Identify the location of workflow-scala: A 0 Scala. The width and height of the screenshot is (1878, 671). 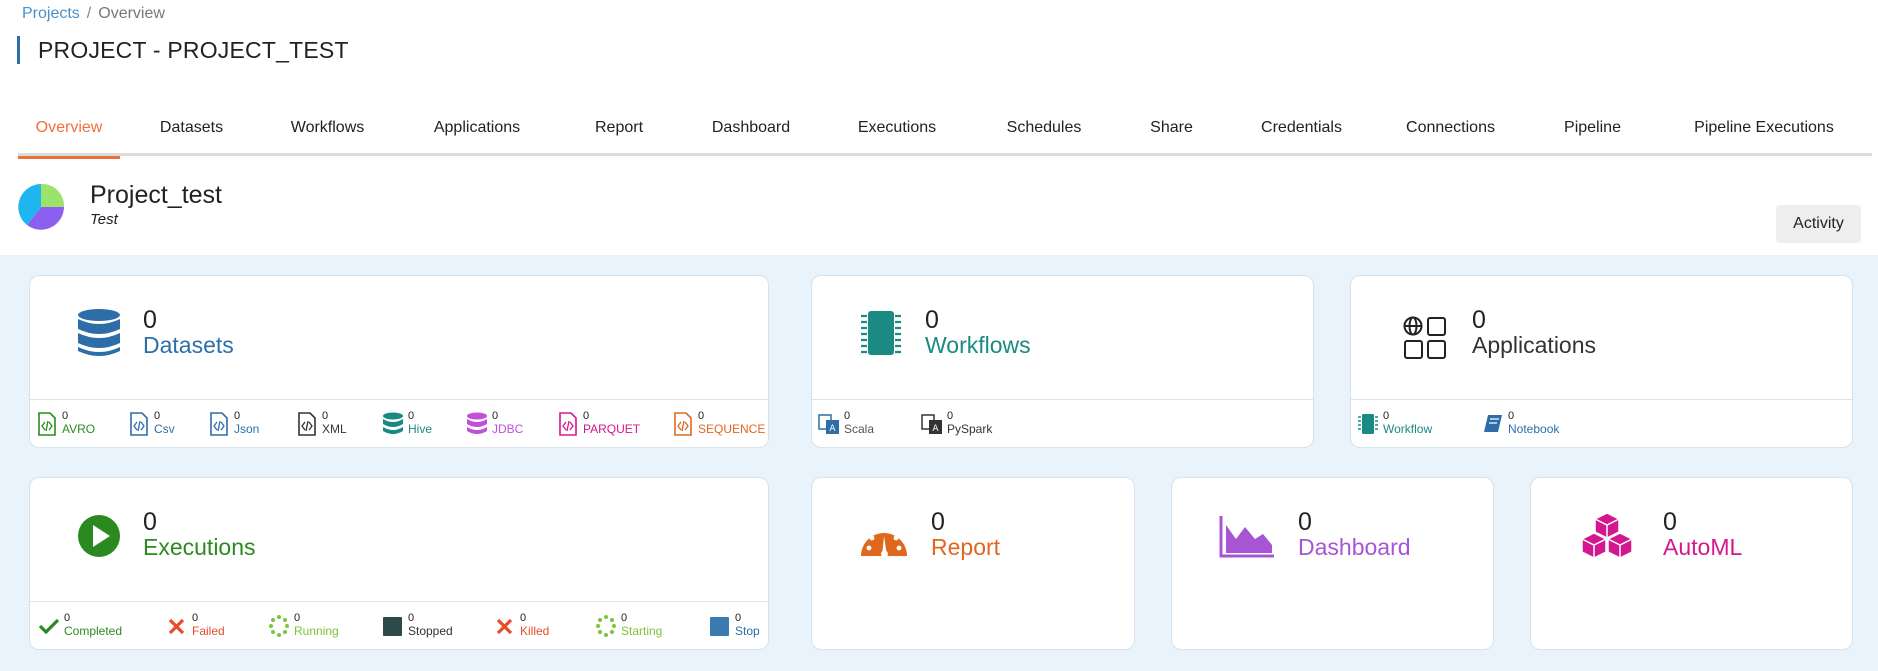
(846, 423).